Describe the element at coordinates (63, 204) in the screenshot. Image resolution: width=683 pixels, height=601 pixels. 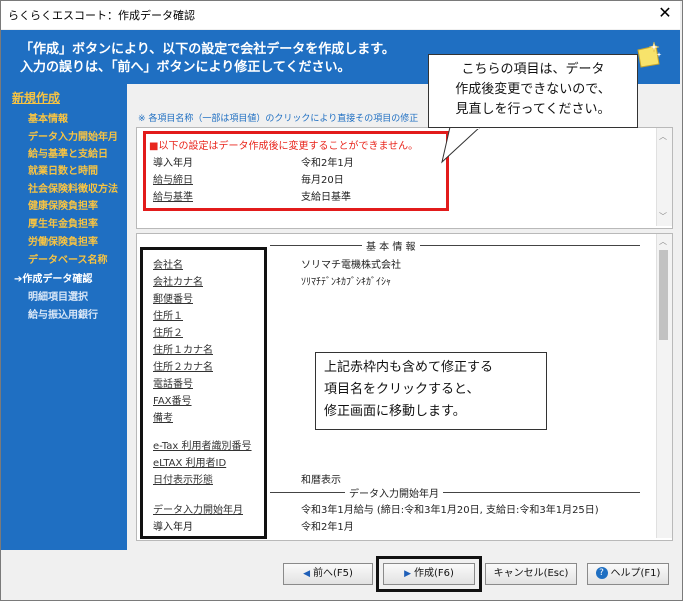
I see `sidebar-item: 健康保険負担率` at that location.